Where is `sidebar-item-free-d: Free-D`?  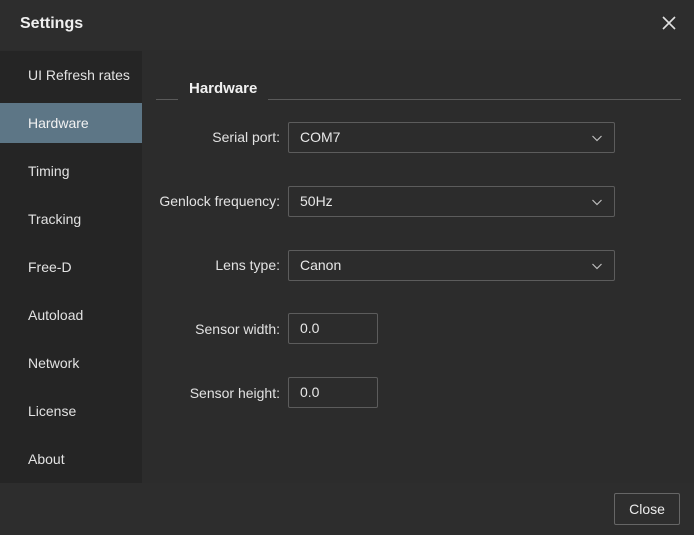 sidebar-item-free-d: Free-D is located at coordinates (71, 267).